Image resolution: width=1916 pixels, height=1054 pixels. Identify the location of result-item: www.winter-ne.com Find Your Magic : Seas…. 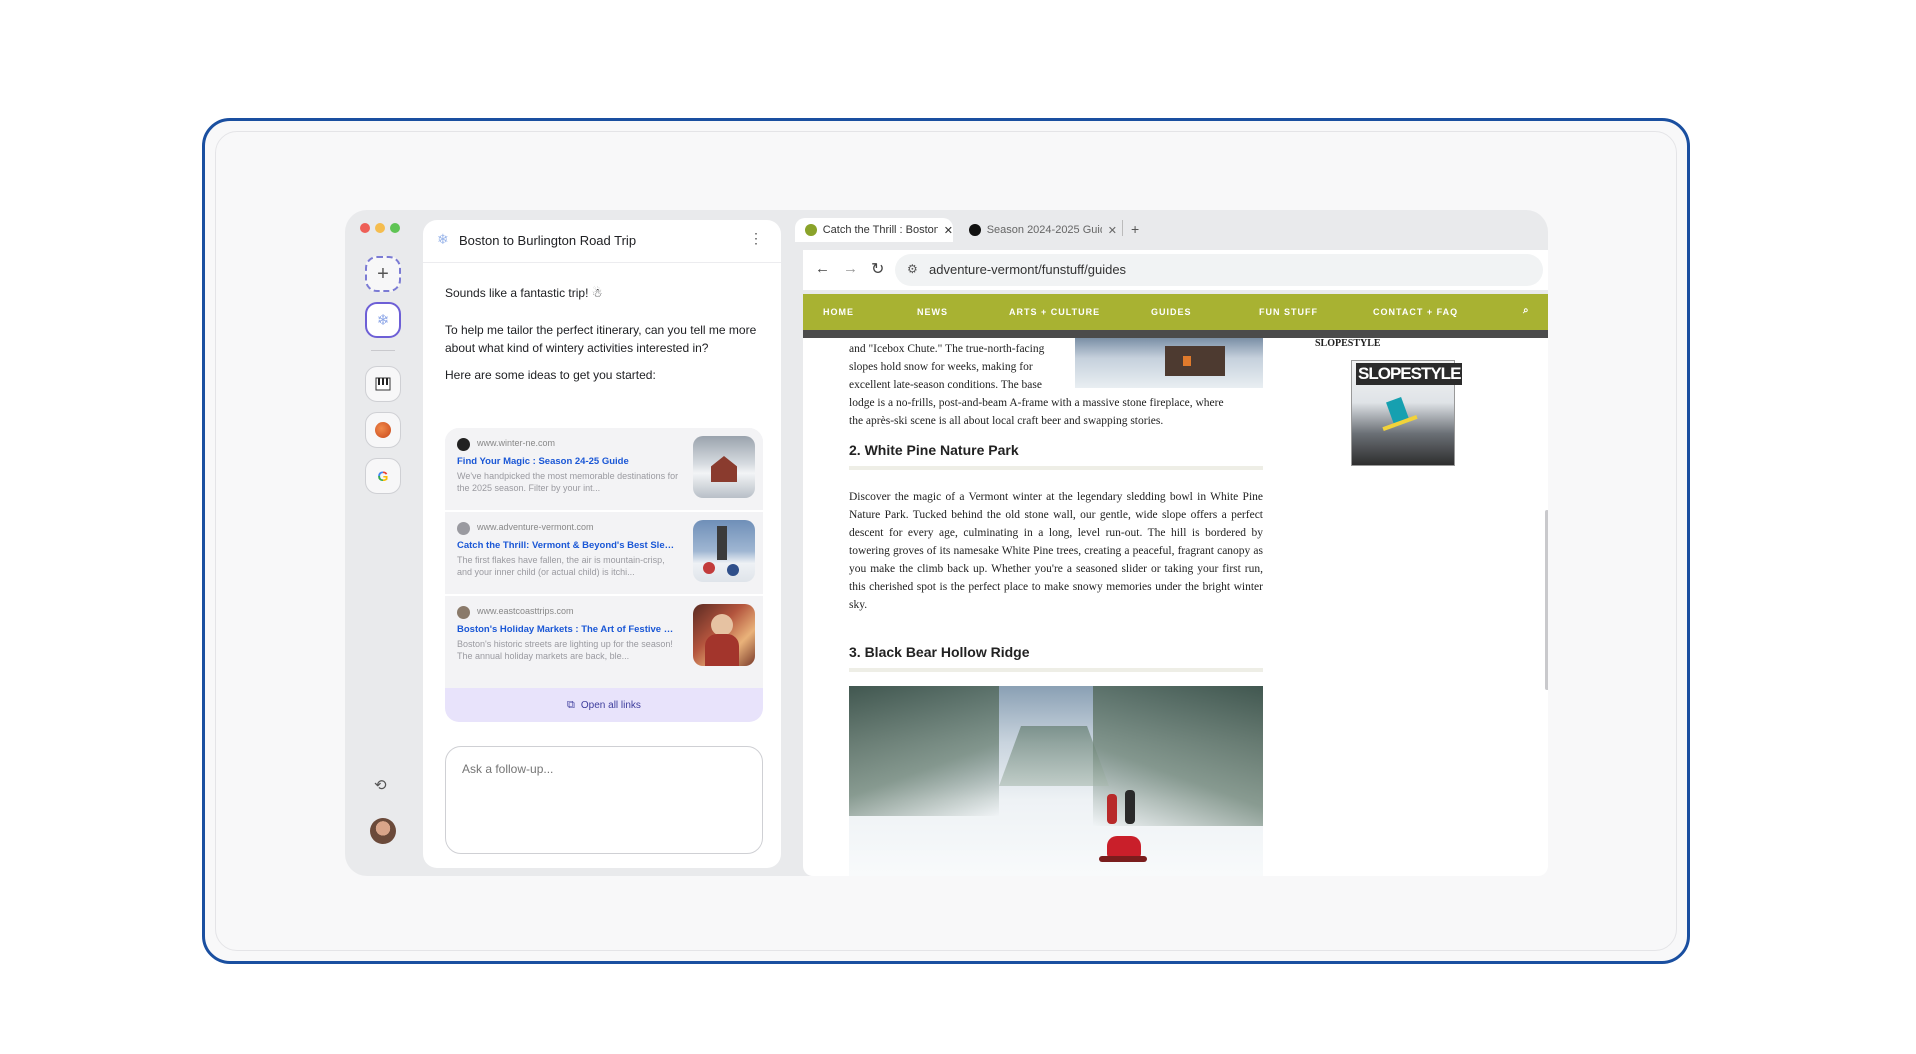
(604, 469).